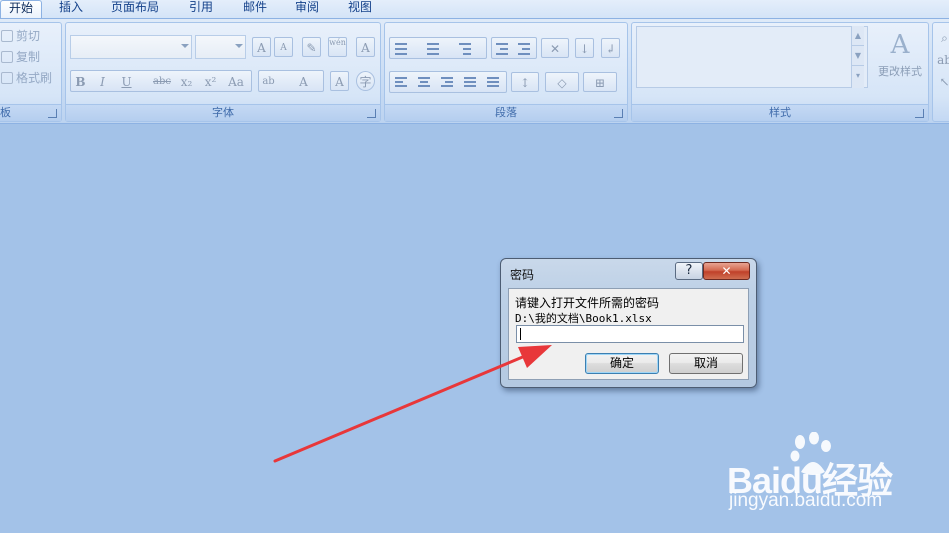 The image size is (949, 533). What do you see at coordinates (806, 500) in the screenshot?
I see `watermark-url: jingyan.baidu.com` at bounding box center [806, 500].